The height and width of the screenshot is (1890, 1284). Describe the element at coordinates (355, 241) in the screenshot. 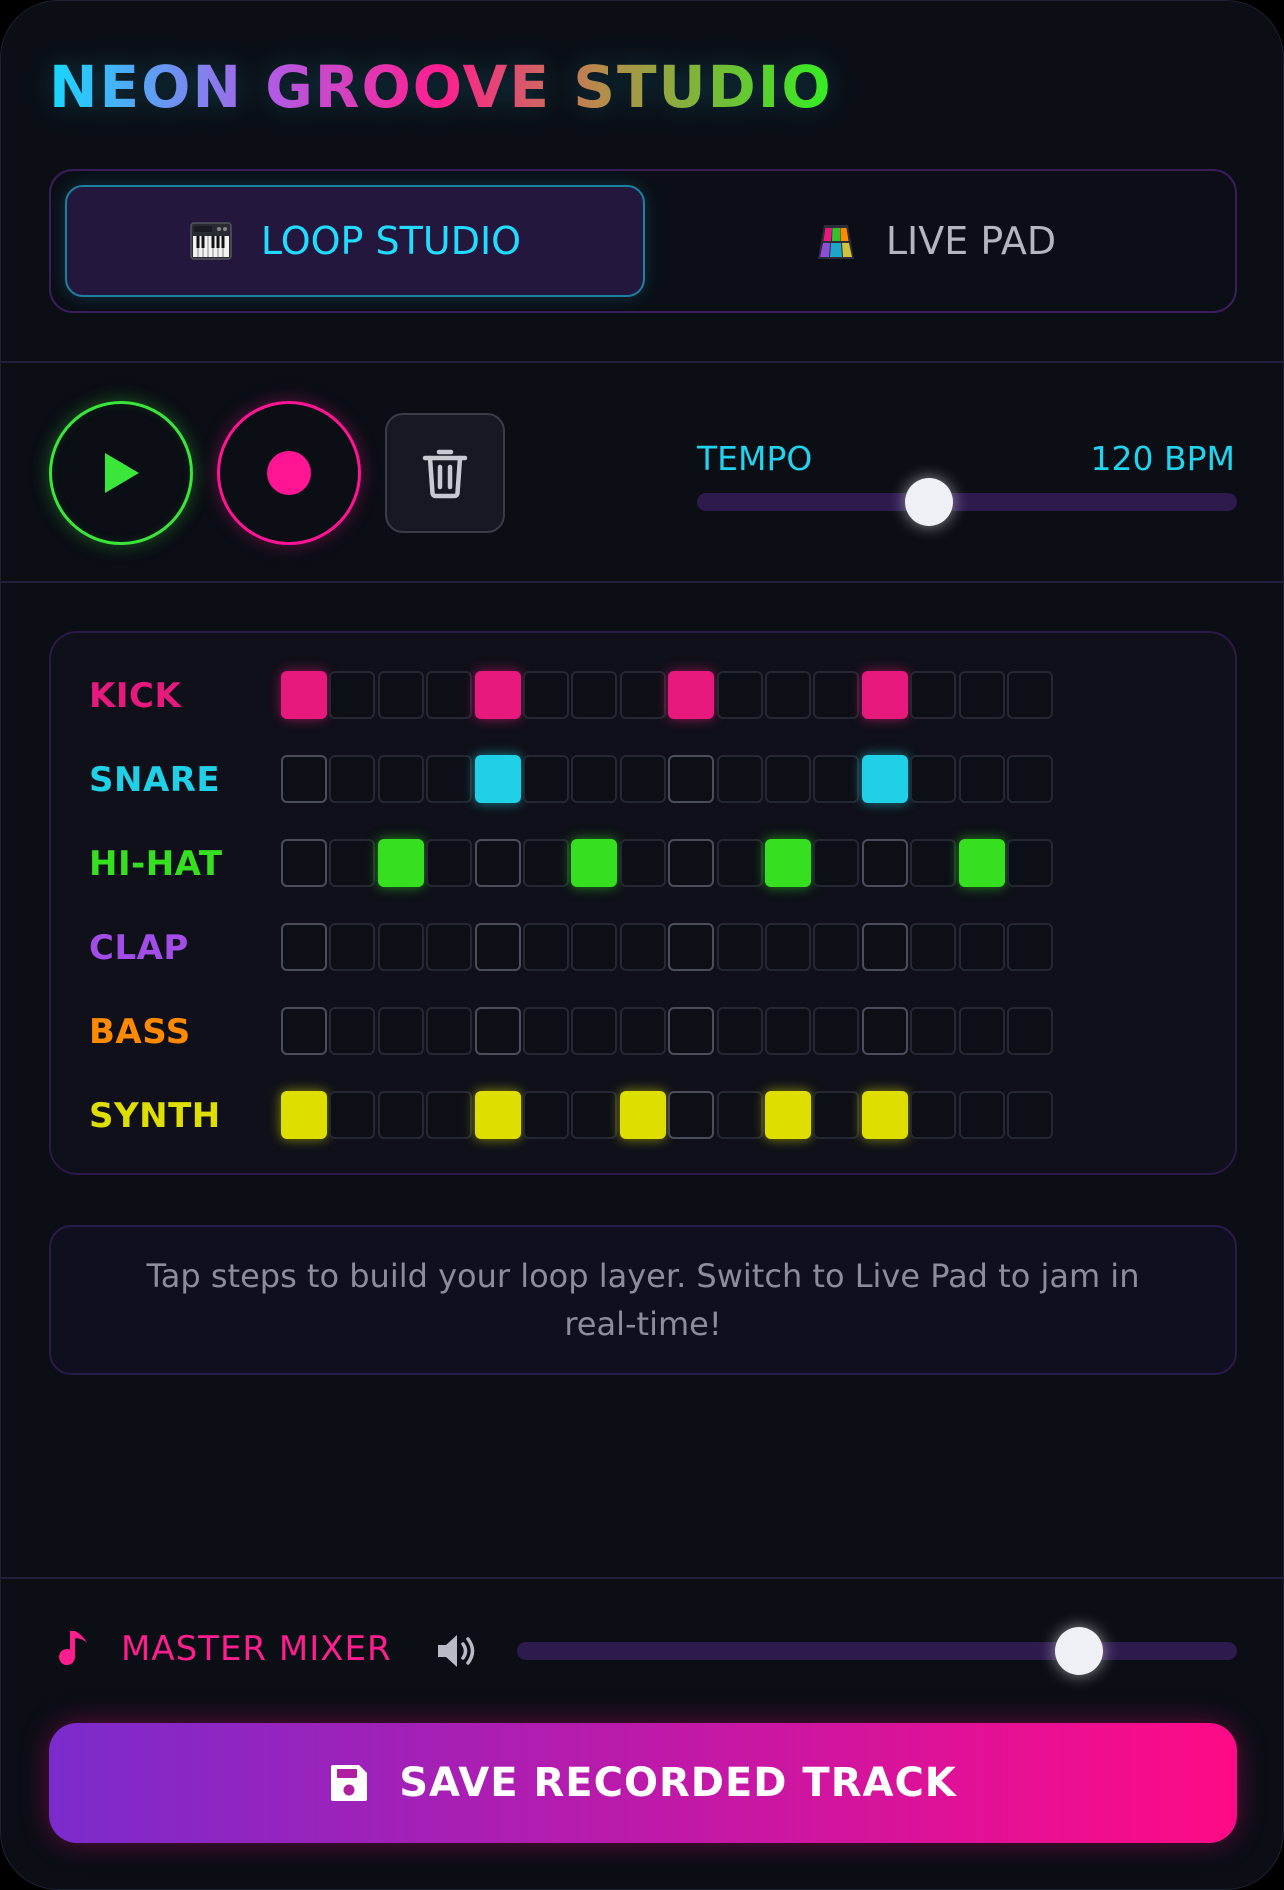

I see `tab-loop-studio: LOOP STUDIO` at that location.